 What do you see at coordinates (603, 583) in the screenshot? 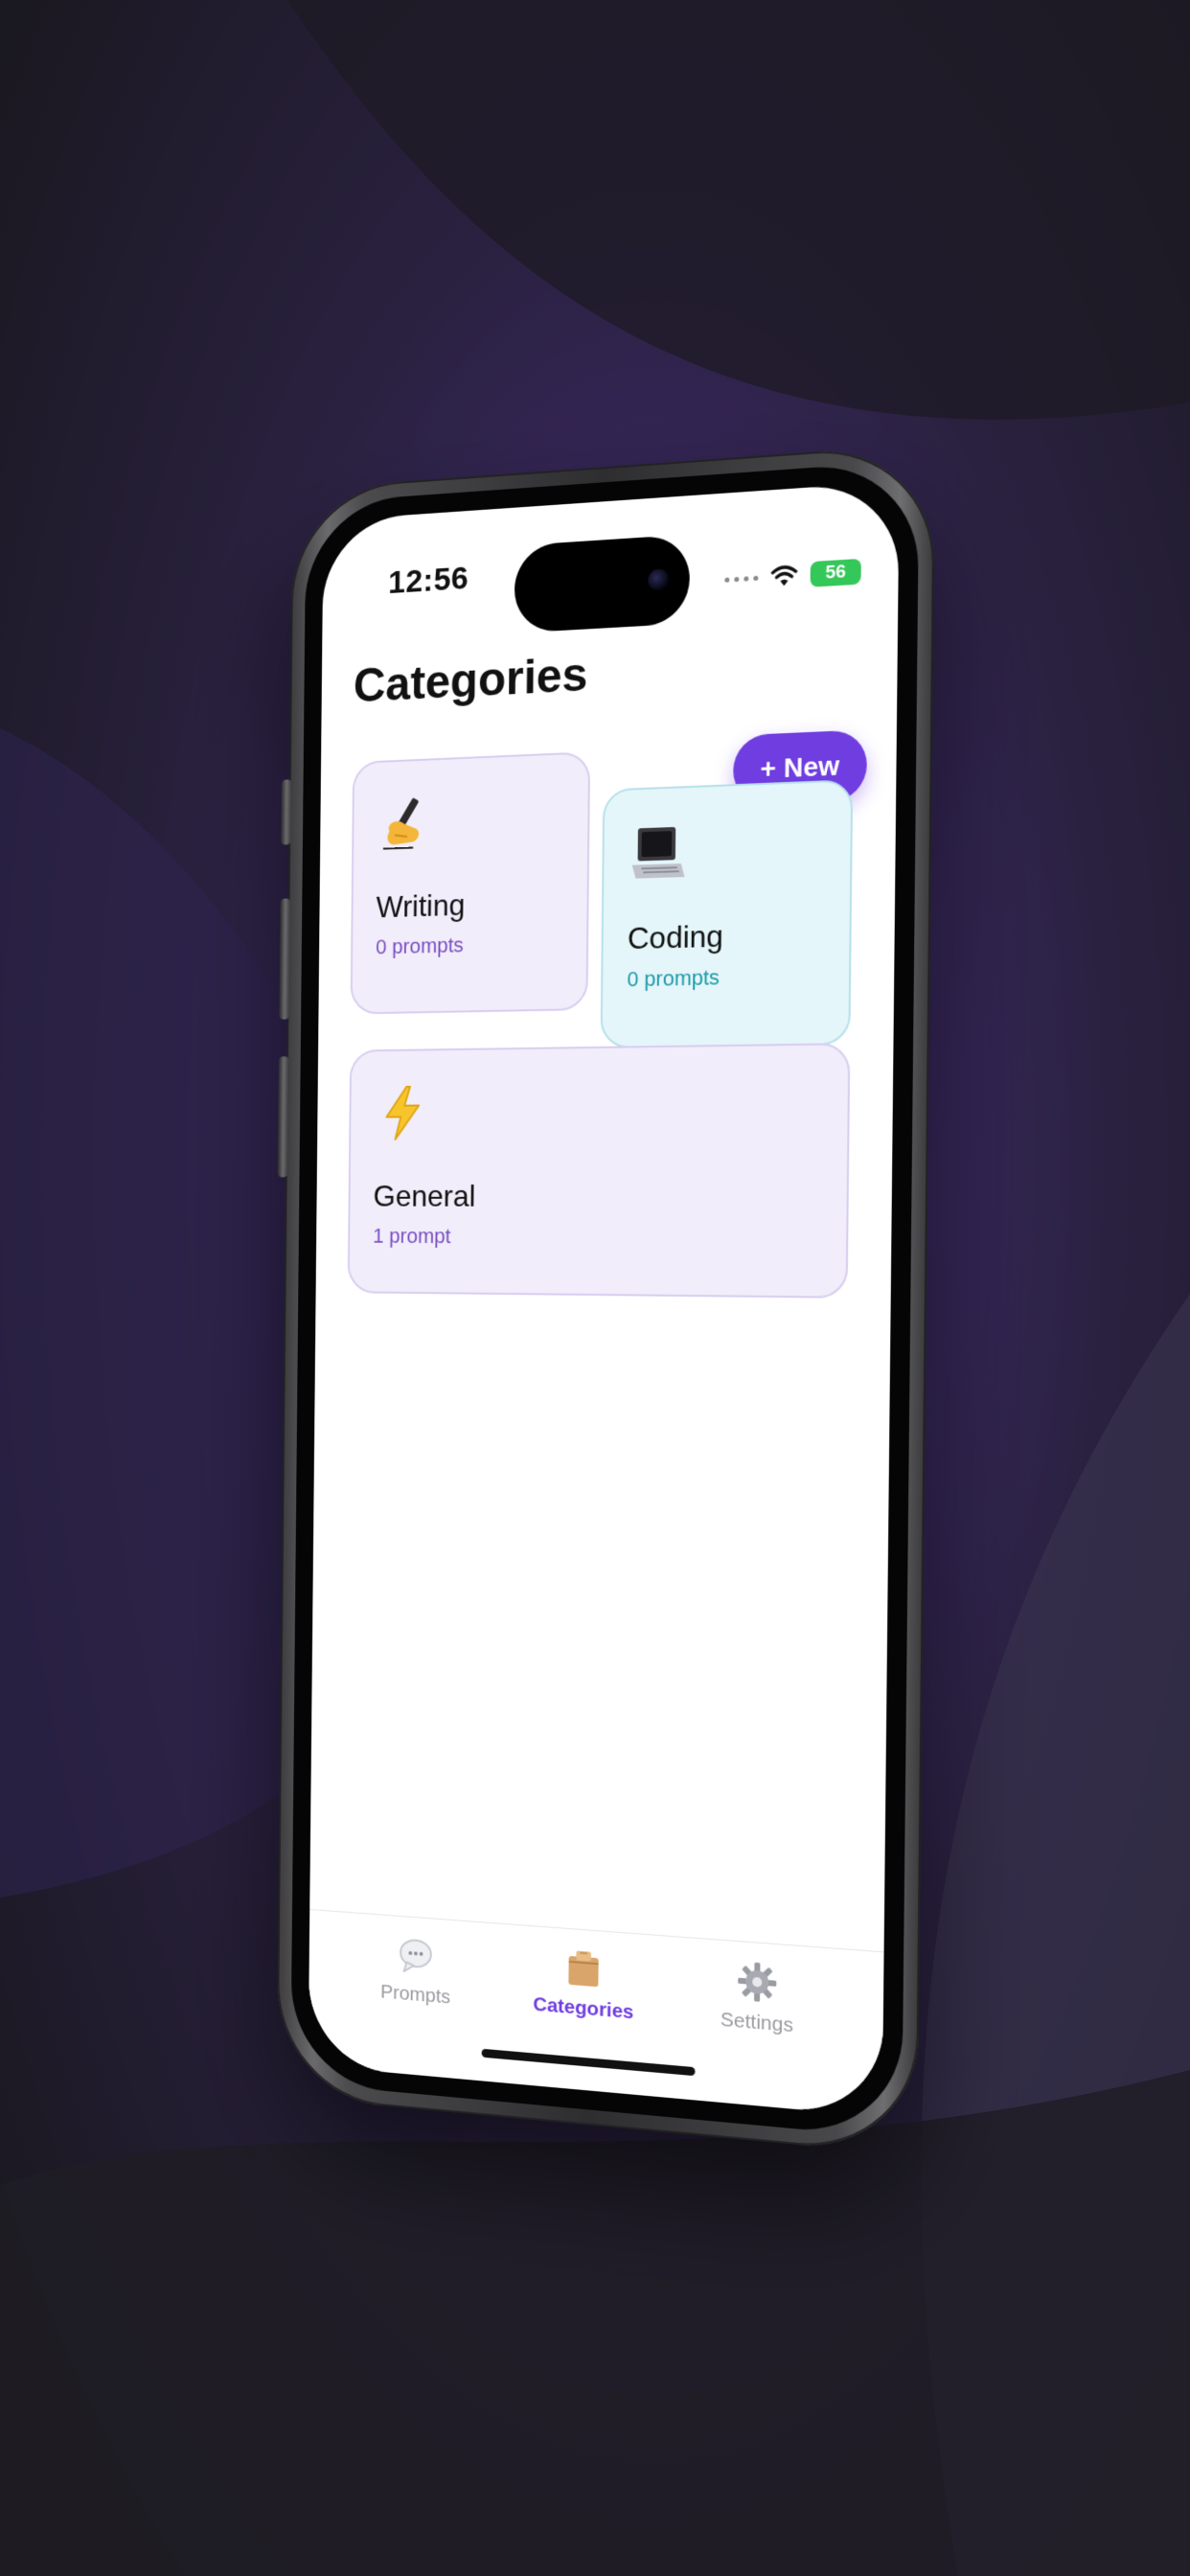
I see `dynamic-island` at bounding box center [603, 583].